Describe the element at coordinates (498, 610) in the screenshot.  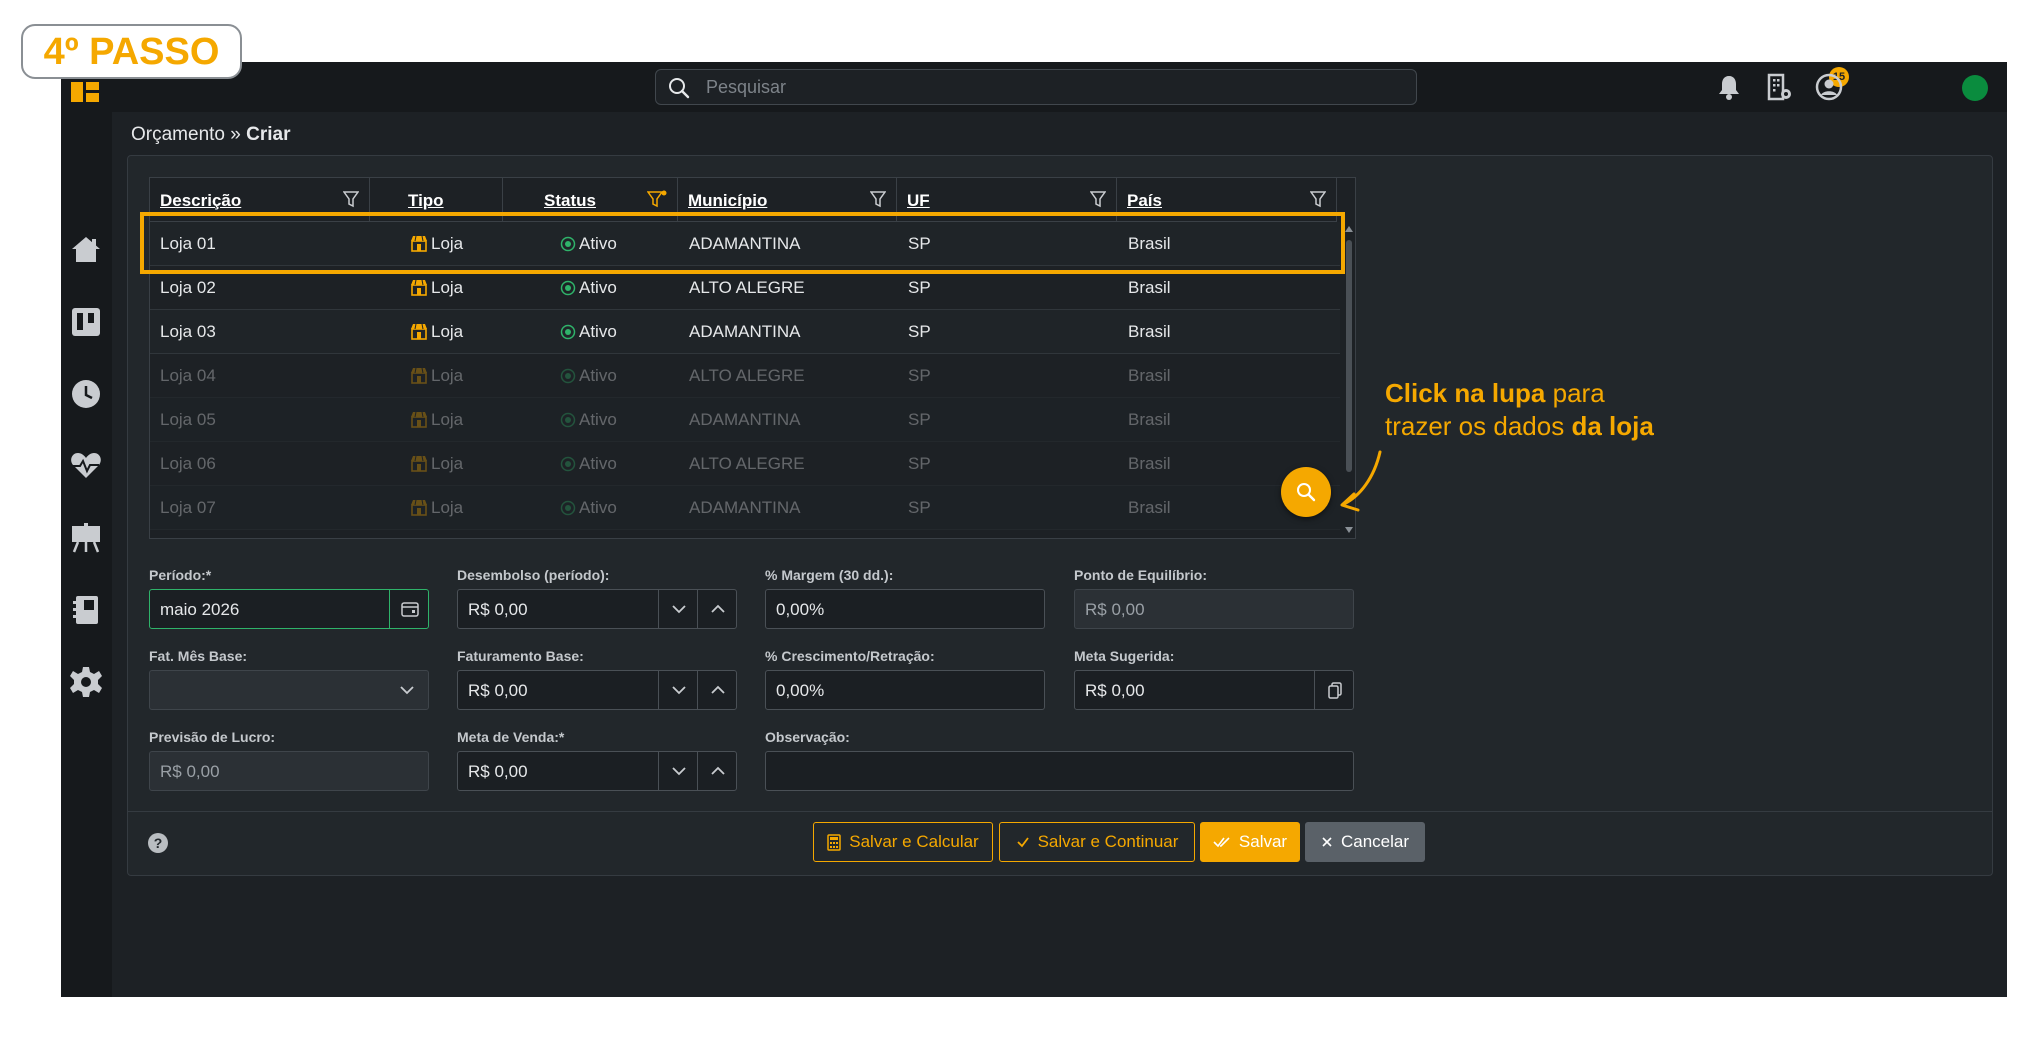
I see `desembolso-value: R$ 0,00` at that location.